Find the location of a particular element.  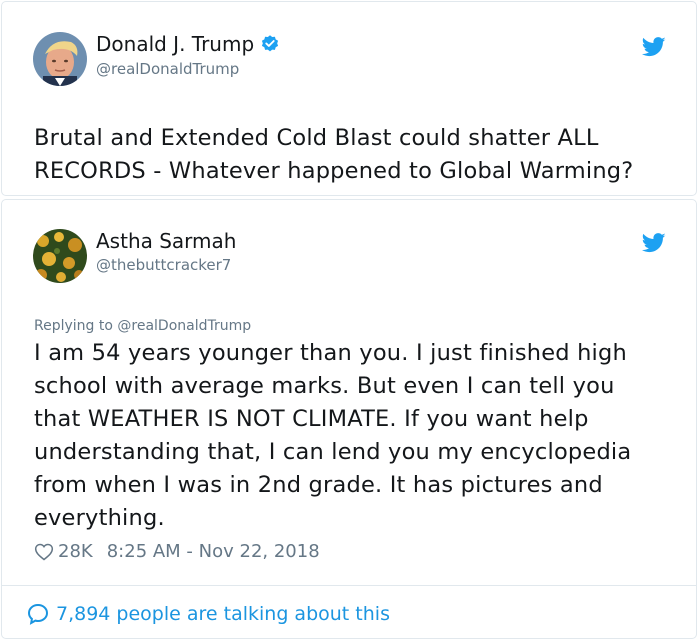

heart-icon is located at coordinates (44, 552).